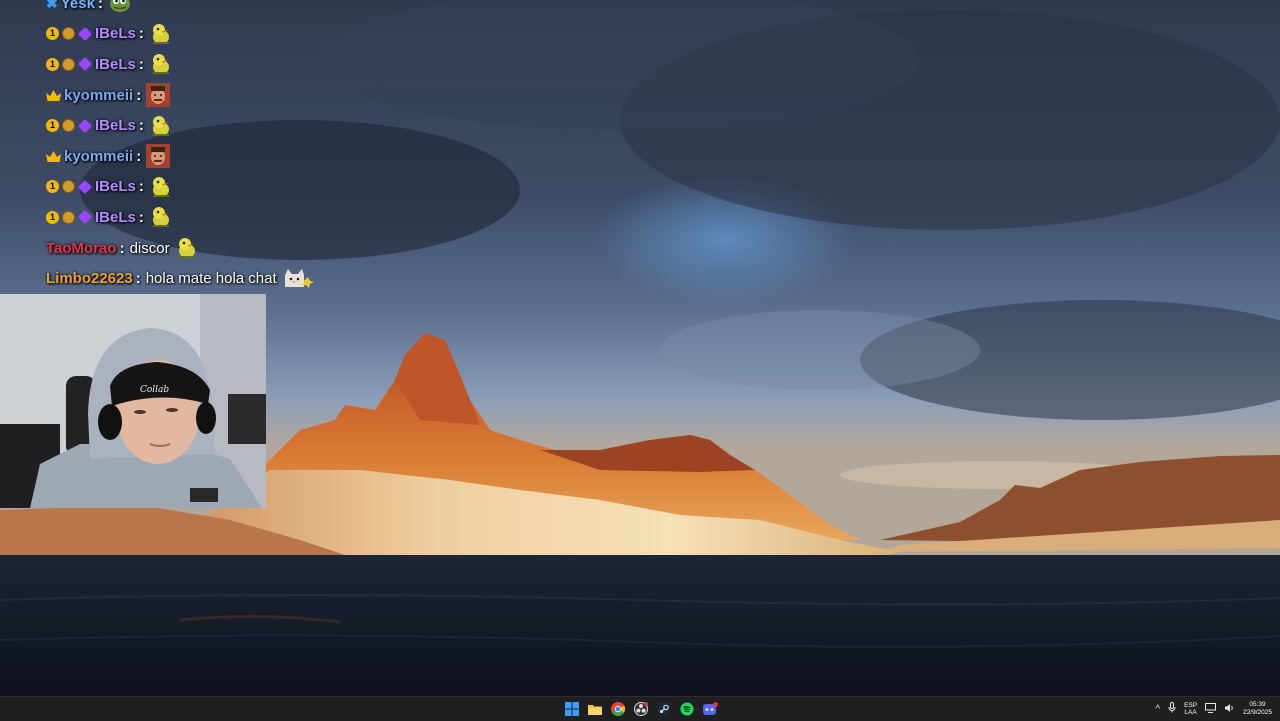 The width and height of the screenshot is (1280, 721). I want to click on taskbar-apps, so click(641, 709).